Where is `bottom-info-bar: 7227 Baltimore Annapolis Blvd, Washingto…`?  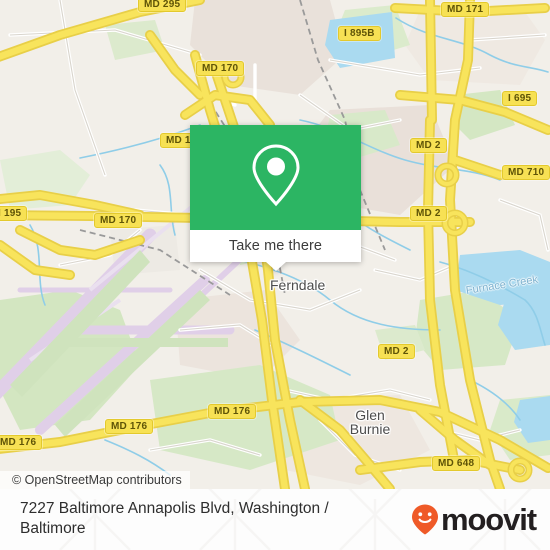 bottom-info-bar: 7227 Baltimore Annapolis Blvd, Washingto… is located at coordinates (275, 519).